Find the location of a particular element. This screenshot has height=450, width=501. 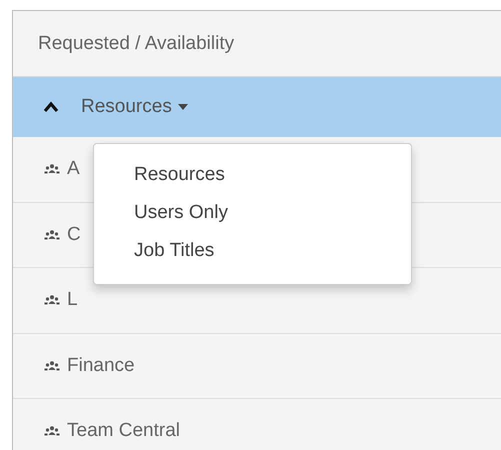

caret-icon is located at coordinates (183, 107).